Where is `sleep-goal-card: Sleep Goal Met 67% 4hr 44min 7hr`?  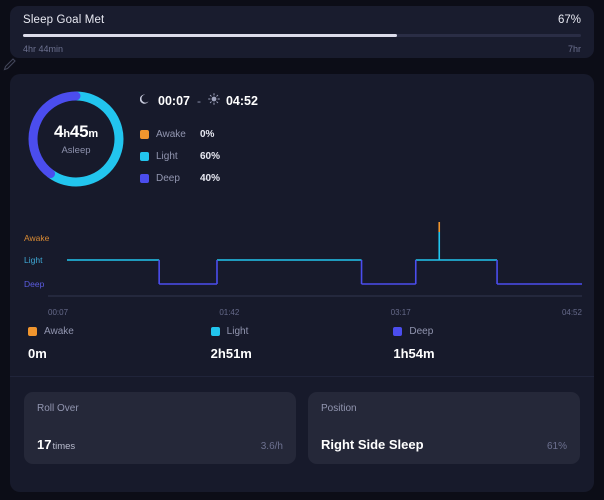 sleep-goal-card: Sleep Goal Met 67% 4hr 44min 7hr is located at coordinates (302, 32).